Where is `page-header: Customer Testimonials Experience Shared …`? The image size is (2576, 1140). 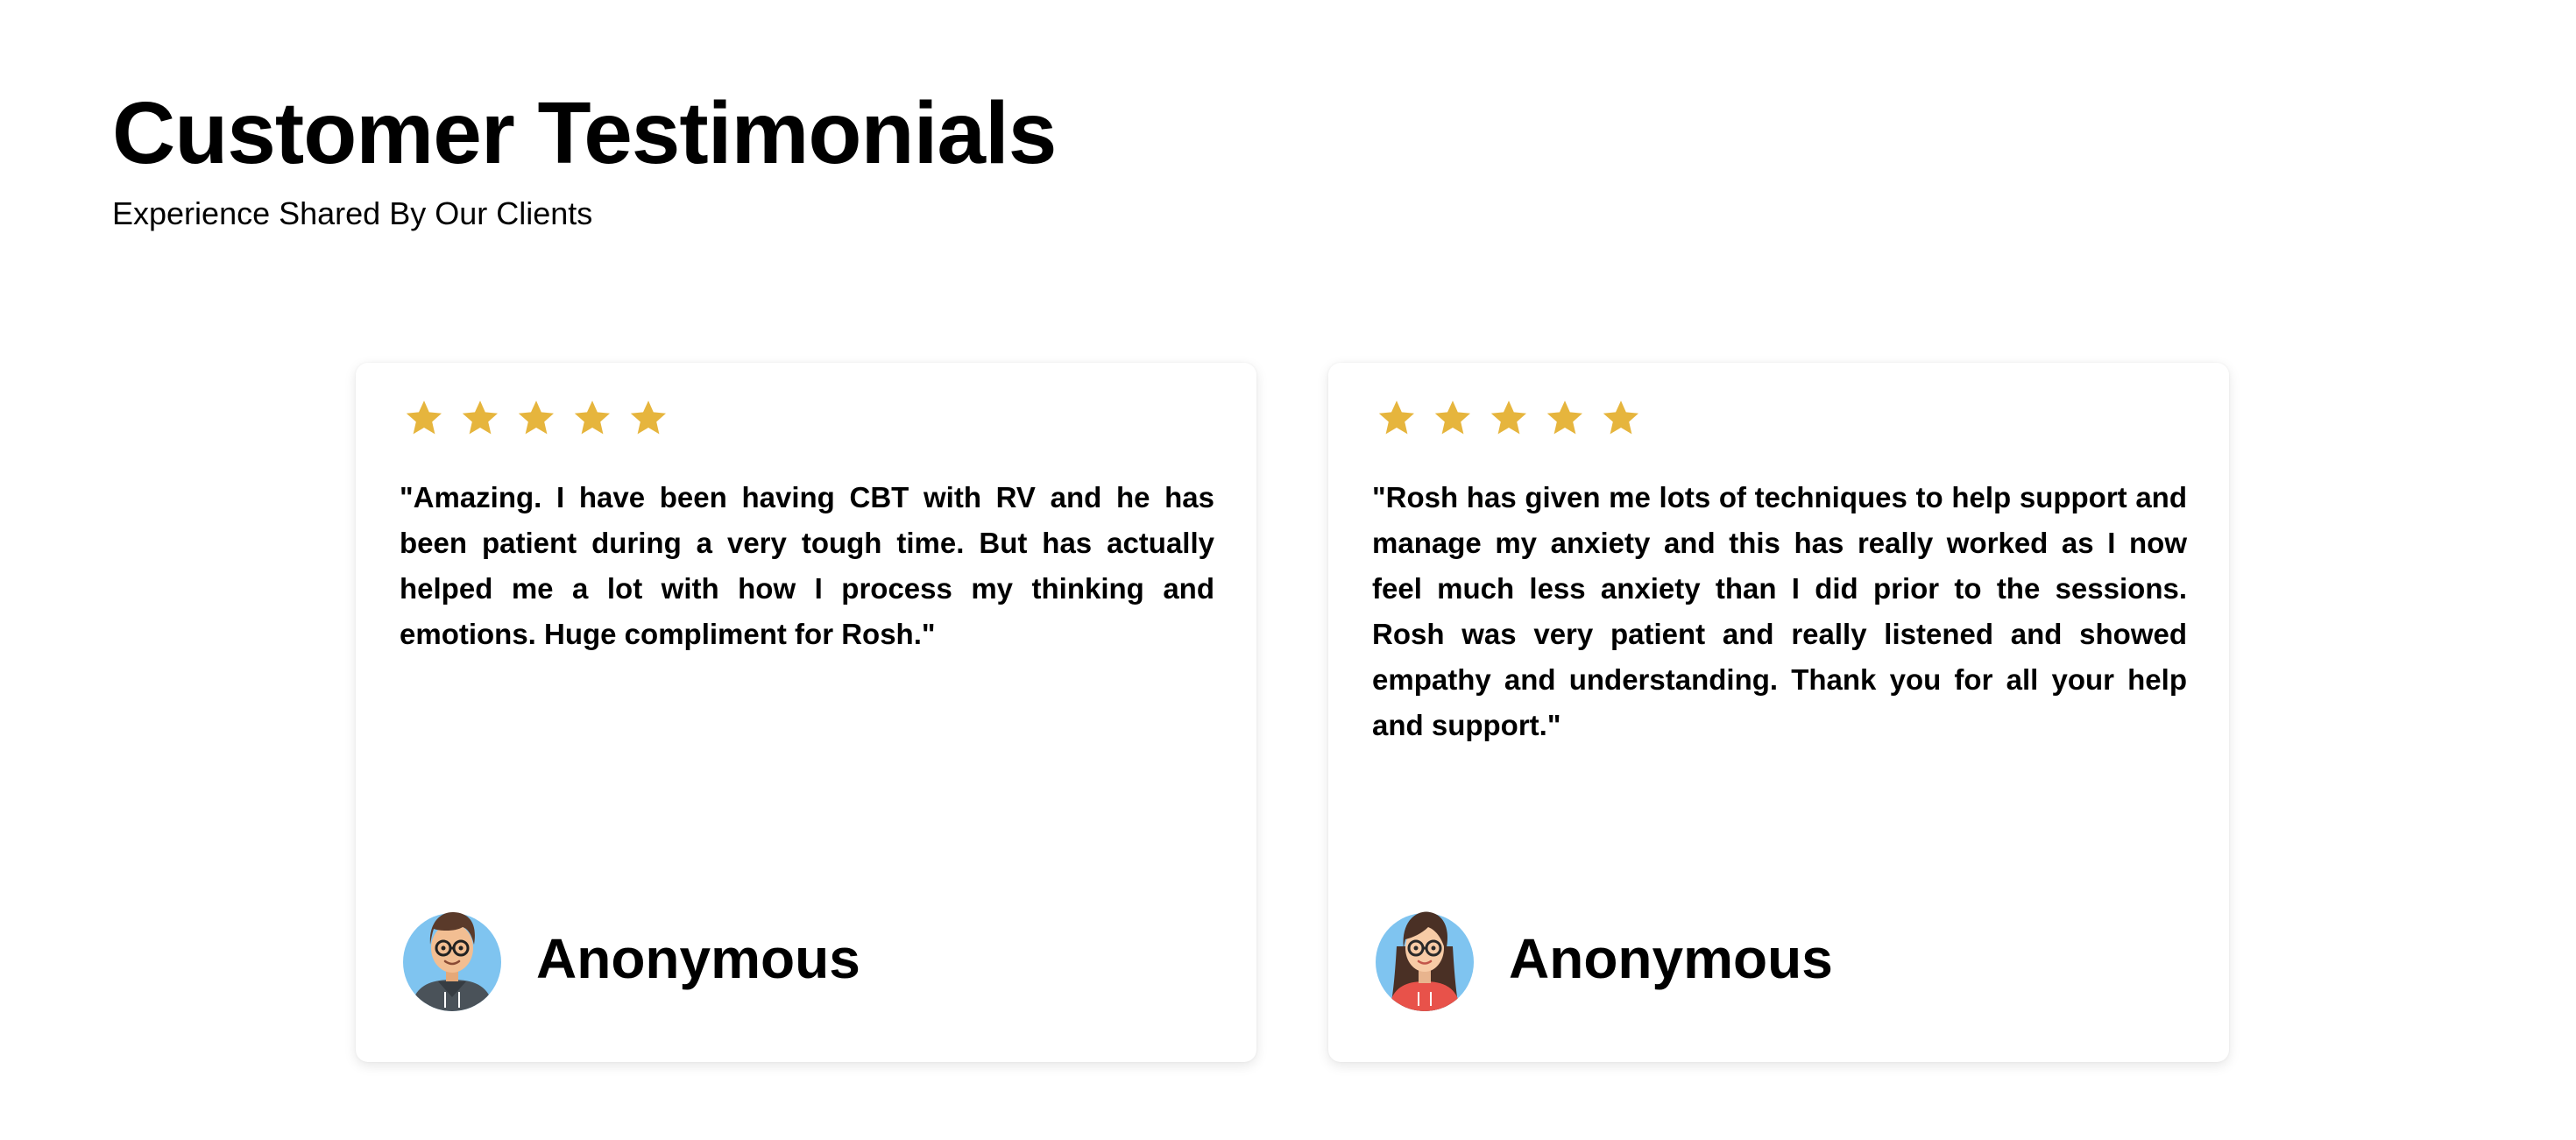 page-header: Customer Testimonials Experience Shared … is located at coordinates (584, 157).